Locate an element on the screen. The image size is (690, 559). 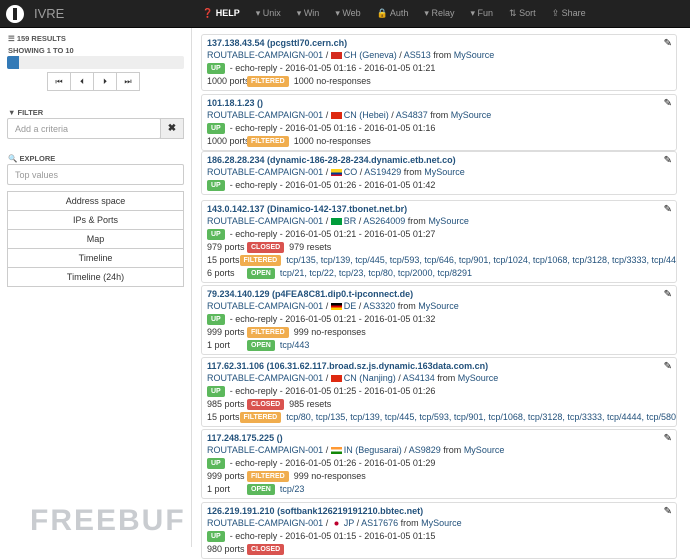
view-timeline: Timeline is located at coordinates (95, 258).